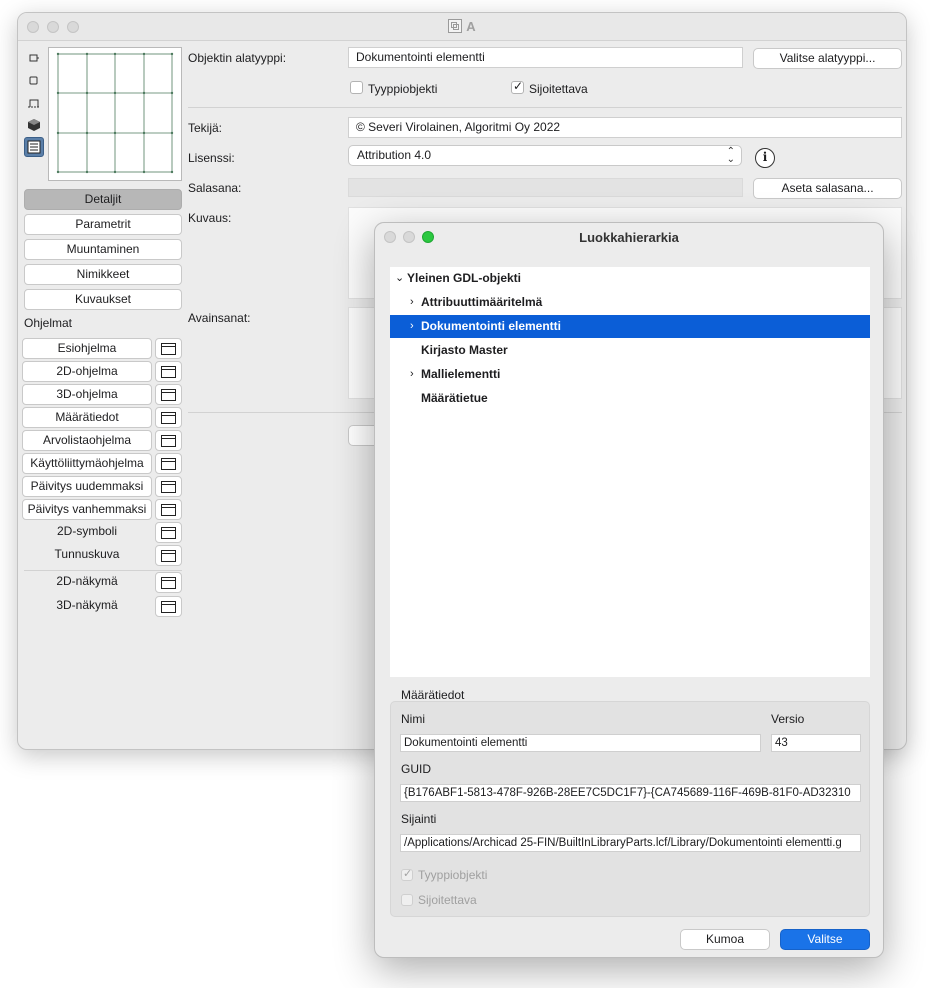  I want to click on placeable-label: Sijoitettava, so click(558, 89).